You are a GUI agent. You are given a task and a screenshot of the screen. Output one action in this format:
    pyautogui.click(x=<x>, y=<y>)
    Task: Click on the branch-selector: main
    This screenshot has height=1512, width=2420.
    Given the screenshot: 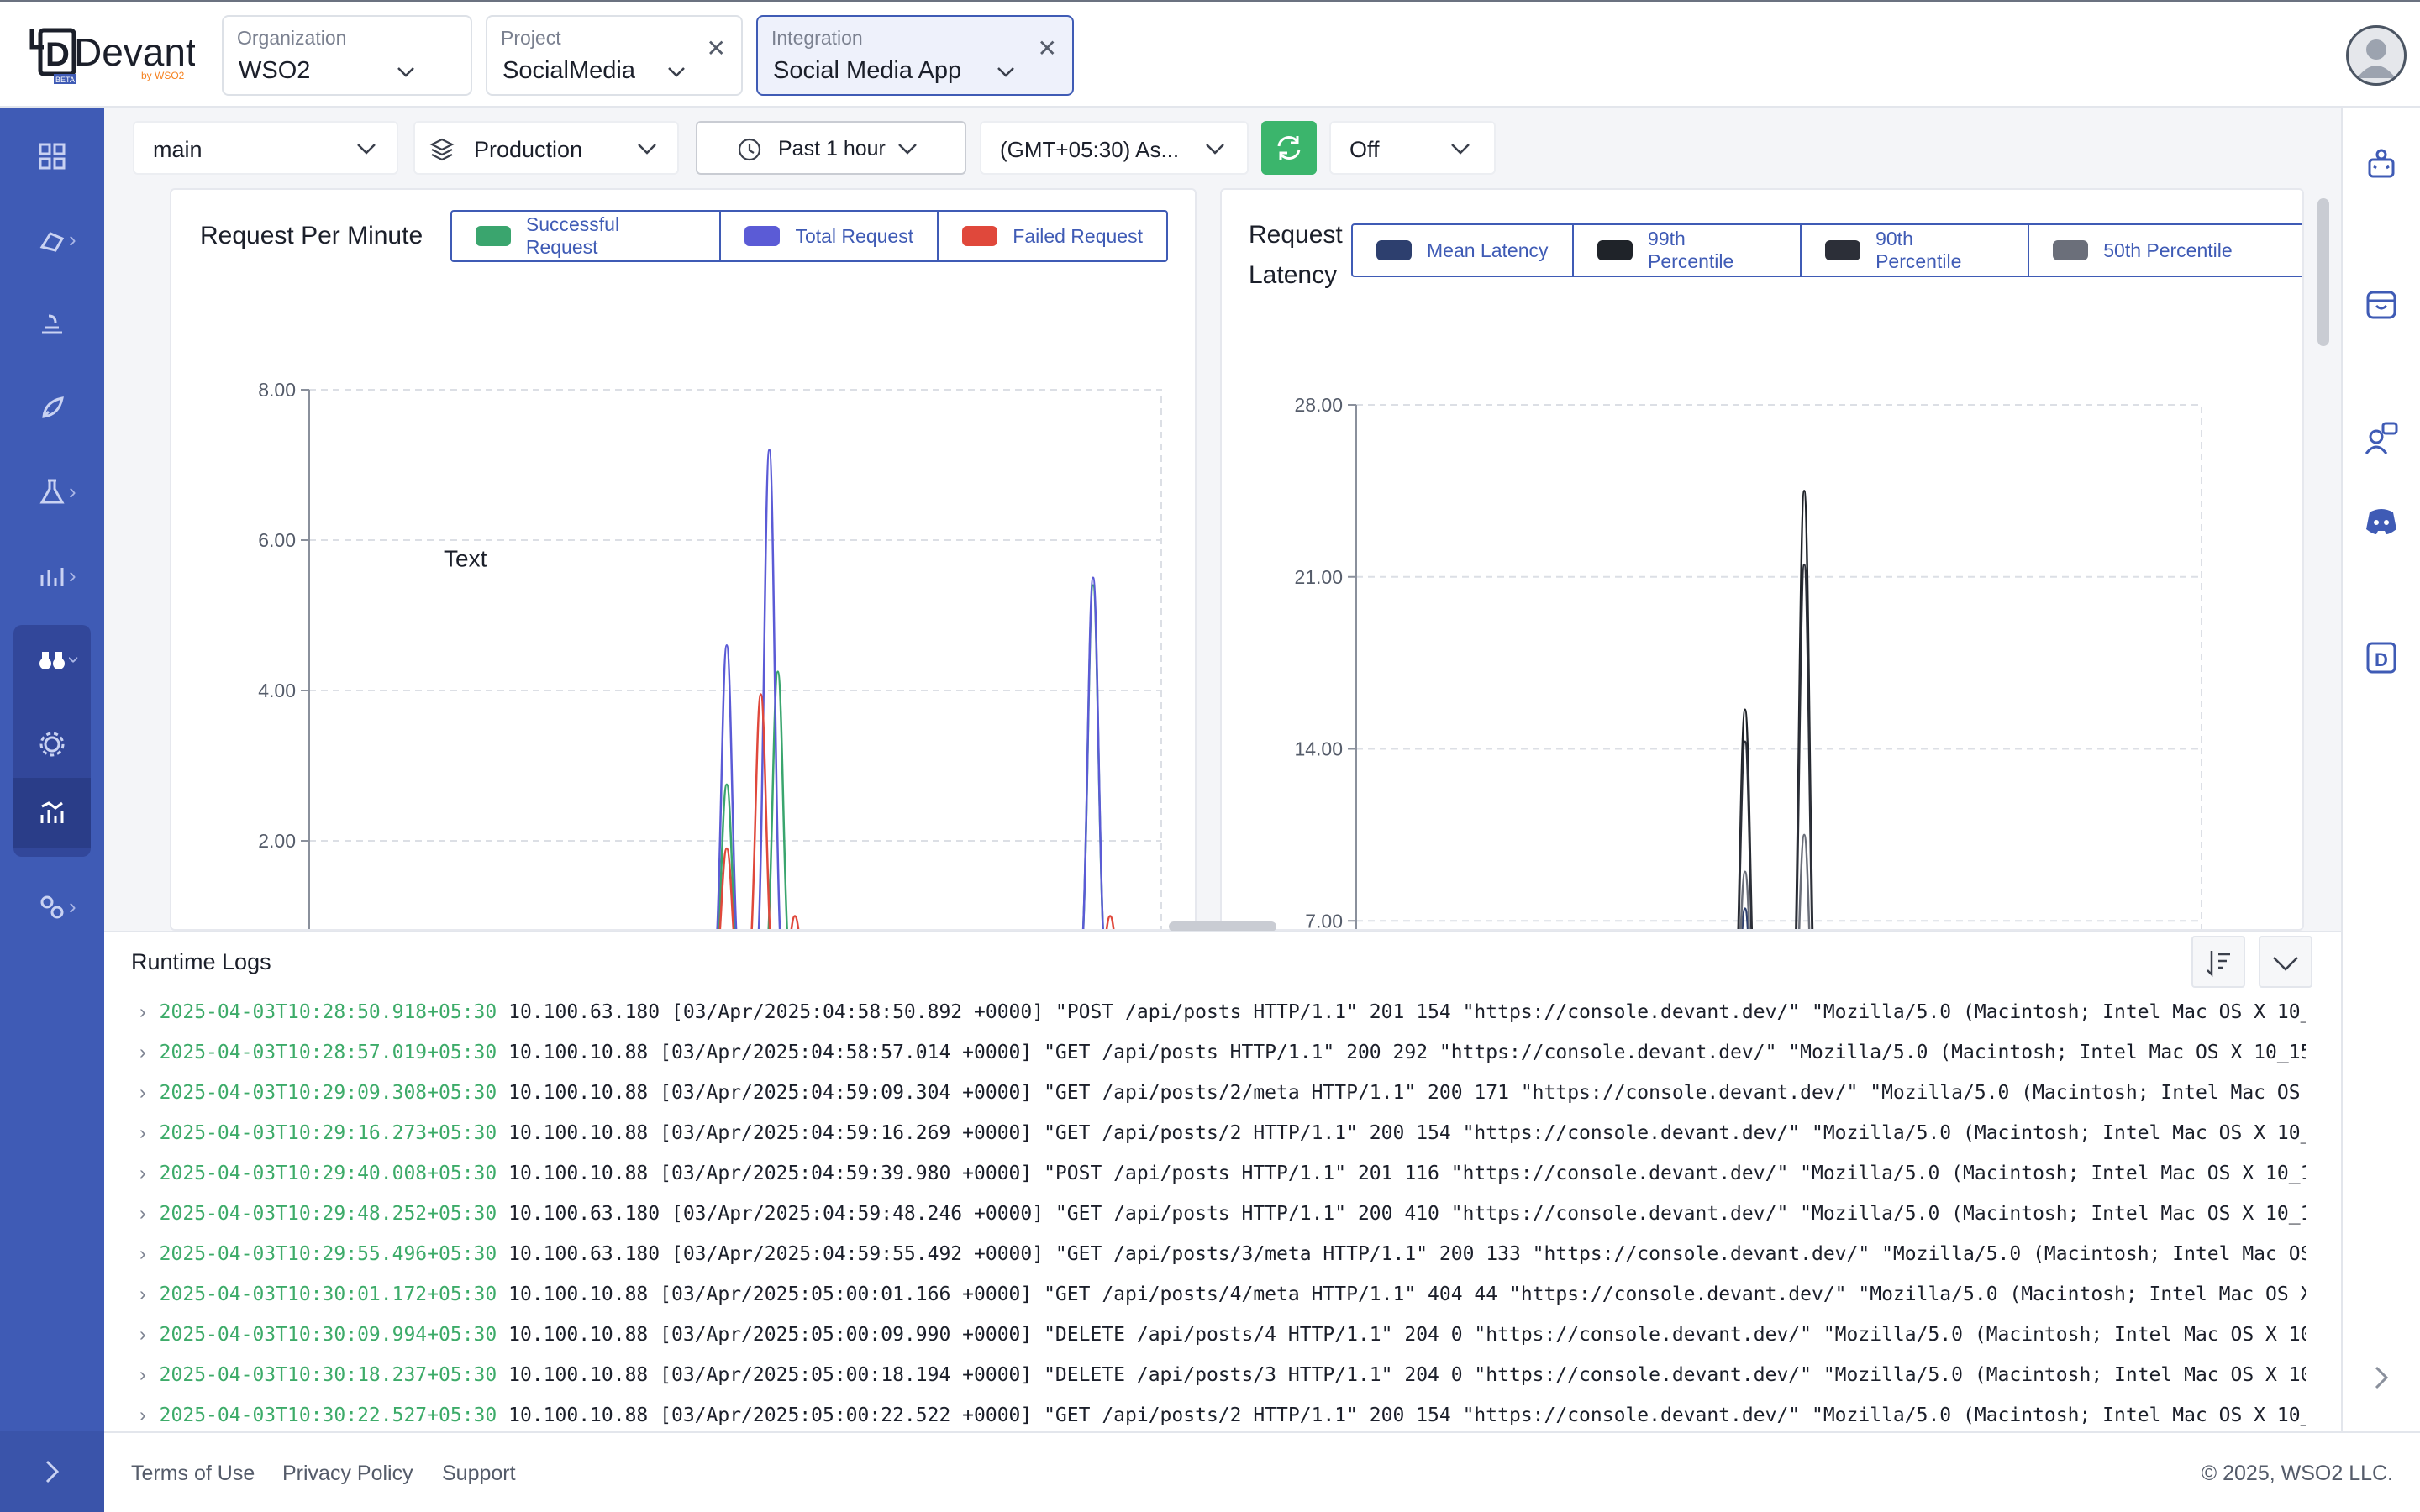 What is the action you would take?
    pyautogui.click(x=265, y=148)
    